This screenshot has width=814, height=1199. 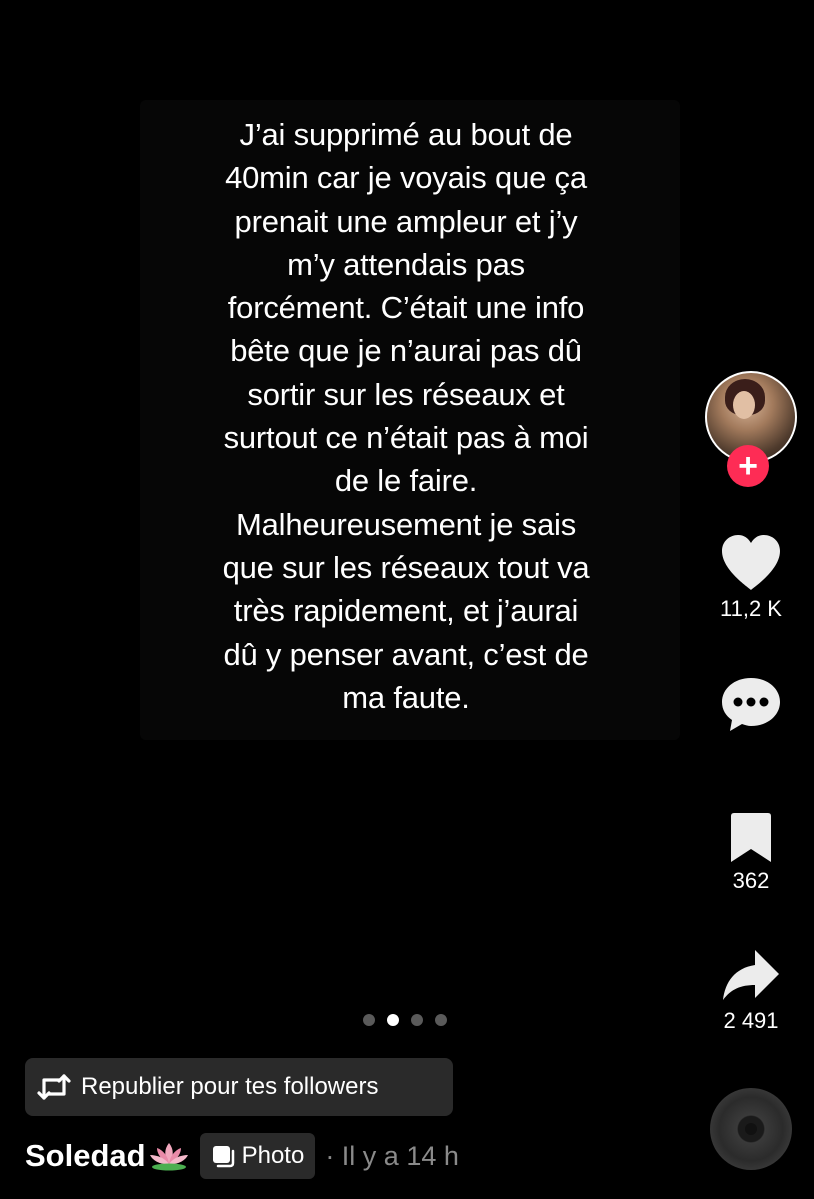 I want to click on repost-label: Republier pour tes followers, so click(x=230, y=1086).